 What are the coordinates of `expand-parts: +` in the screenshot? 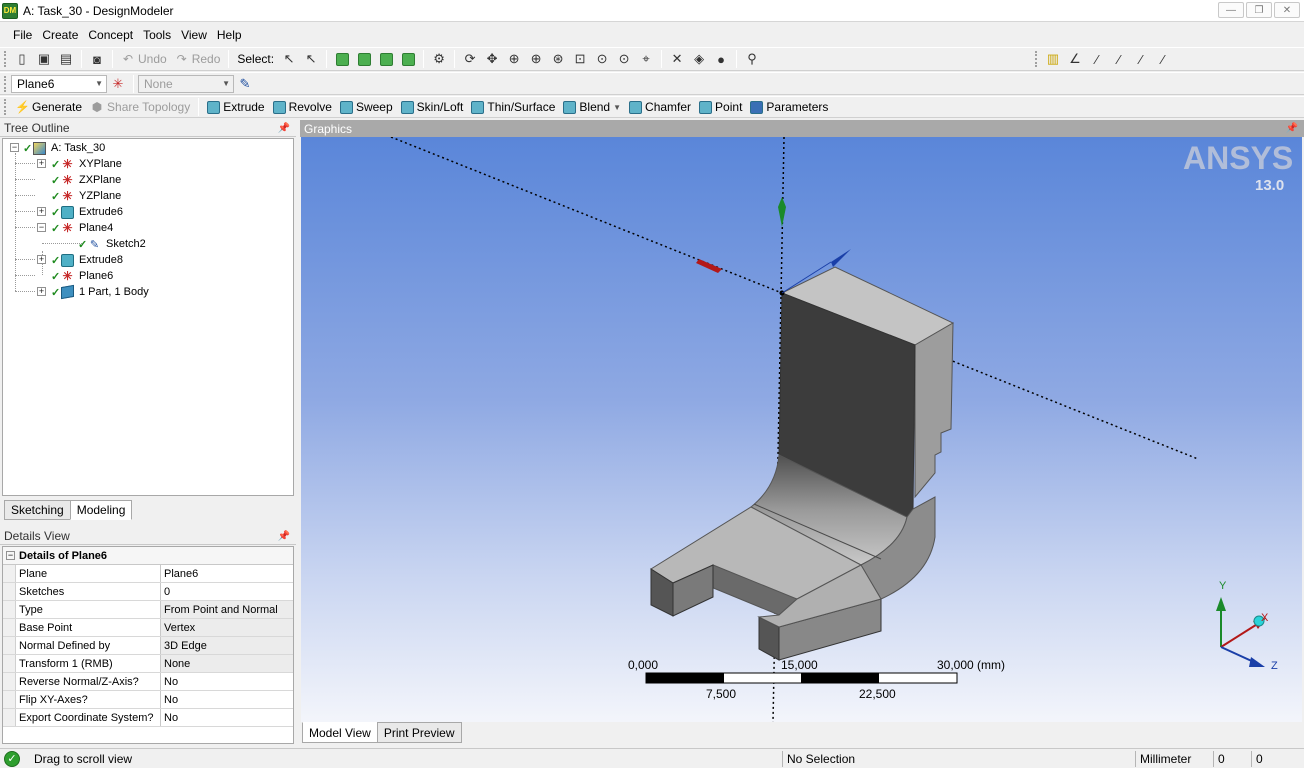 It's located at (41, 291).